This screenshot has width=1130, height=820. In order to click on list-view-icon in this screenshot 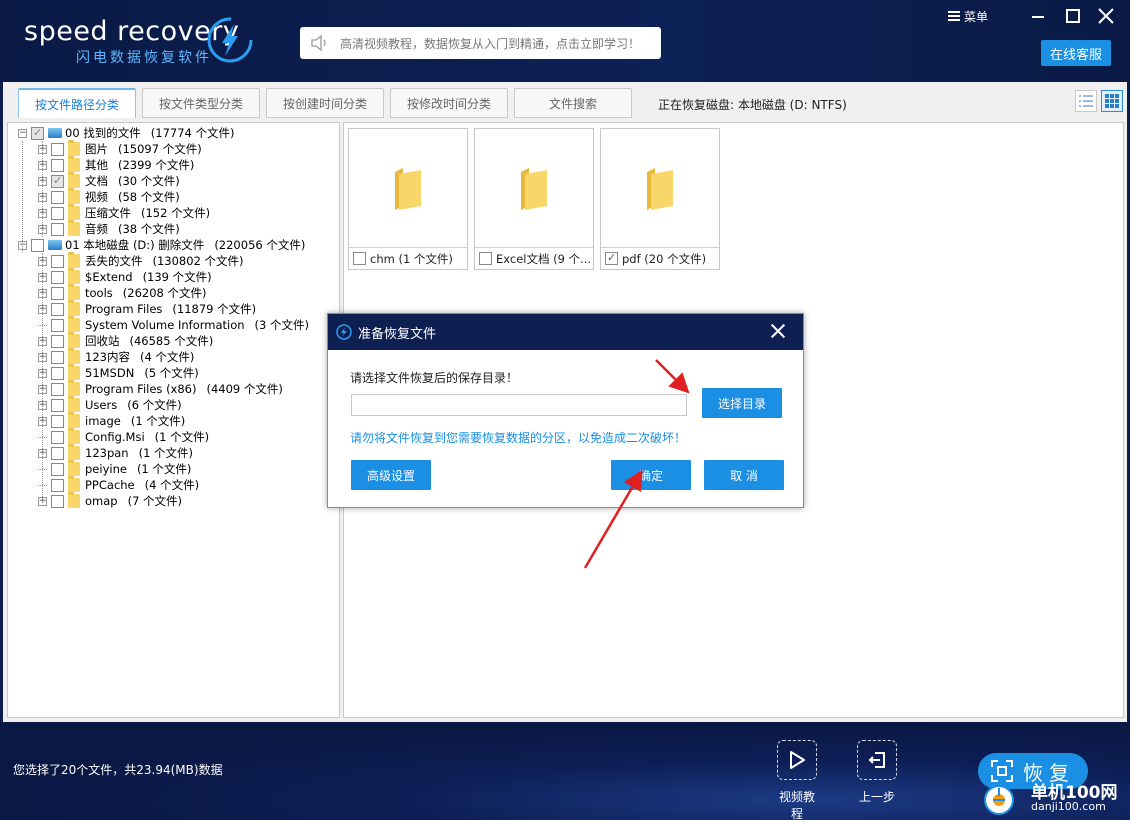, I will do `click(1086, 101)`.